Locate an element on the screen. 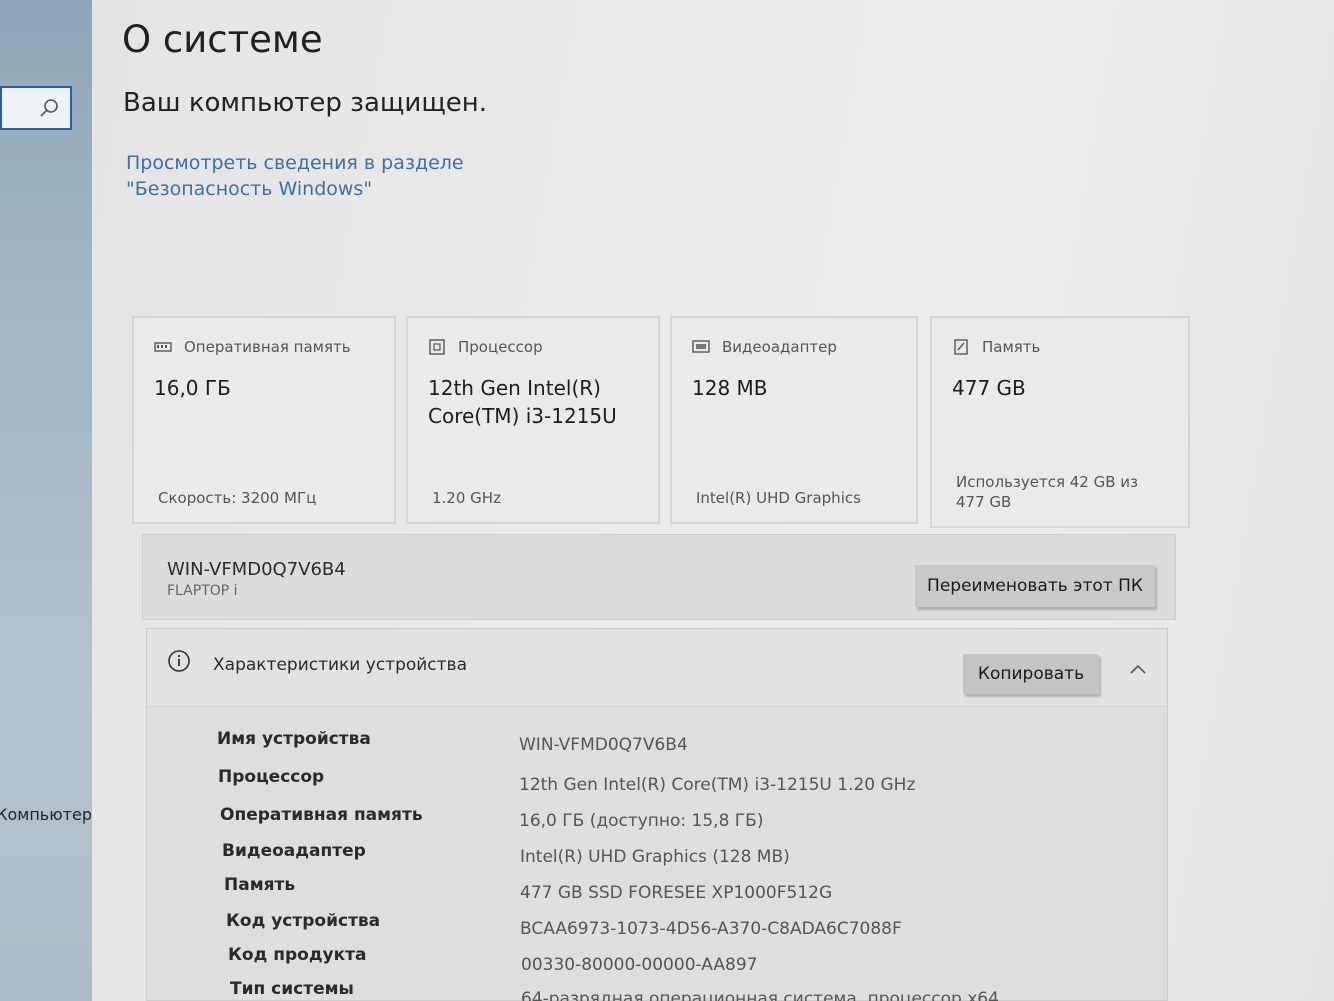 Image resolution: width=1334 pixels, height=1001 pixels. sidebar: Компьютер is located at coordinates (46, 500).